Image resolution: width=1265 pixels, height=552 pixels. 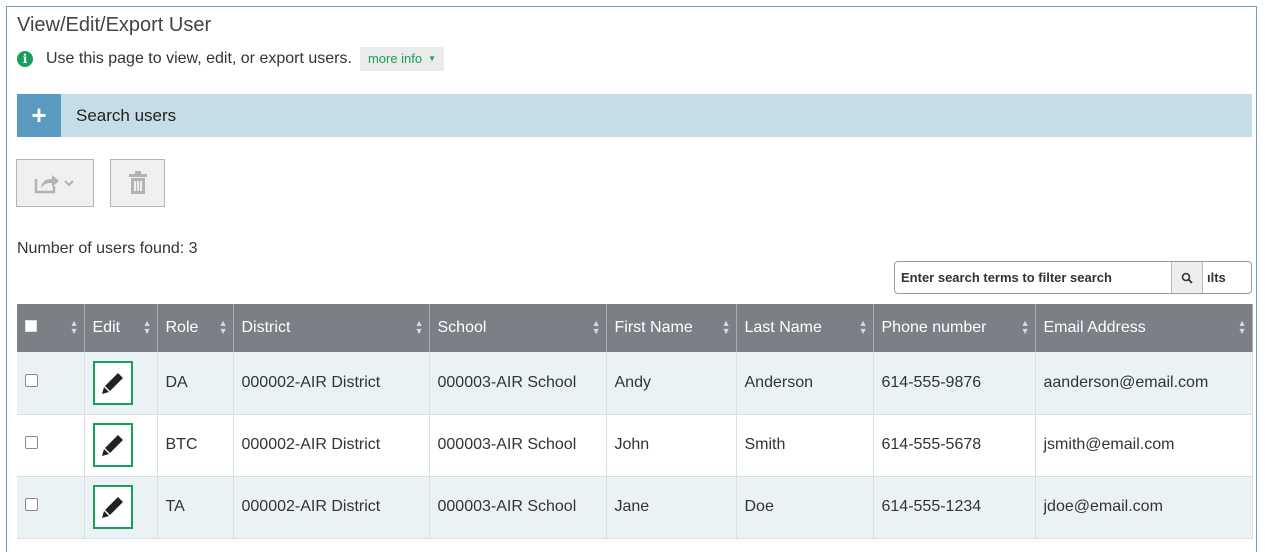 I want to click on more-info-label: more info, so click(x=395, y=58).